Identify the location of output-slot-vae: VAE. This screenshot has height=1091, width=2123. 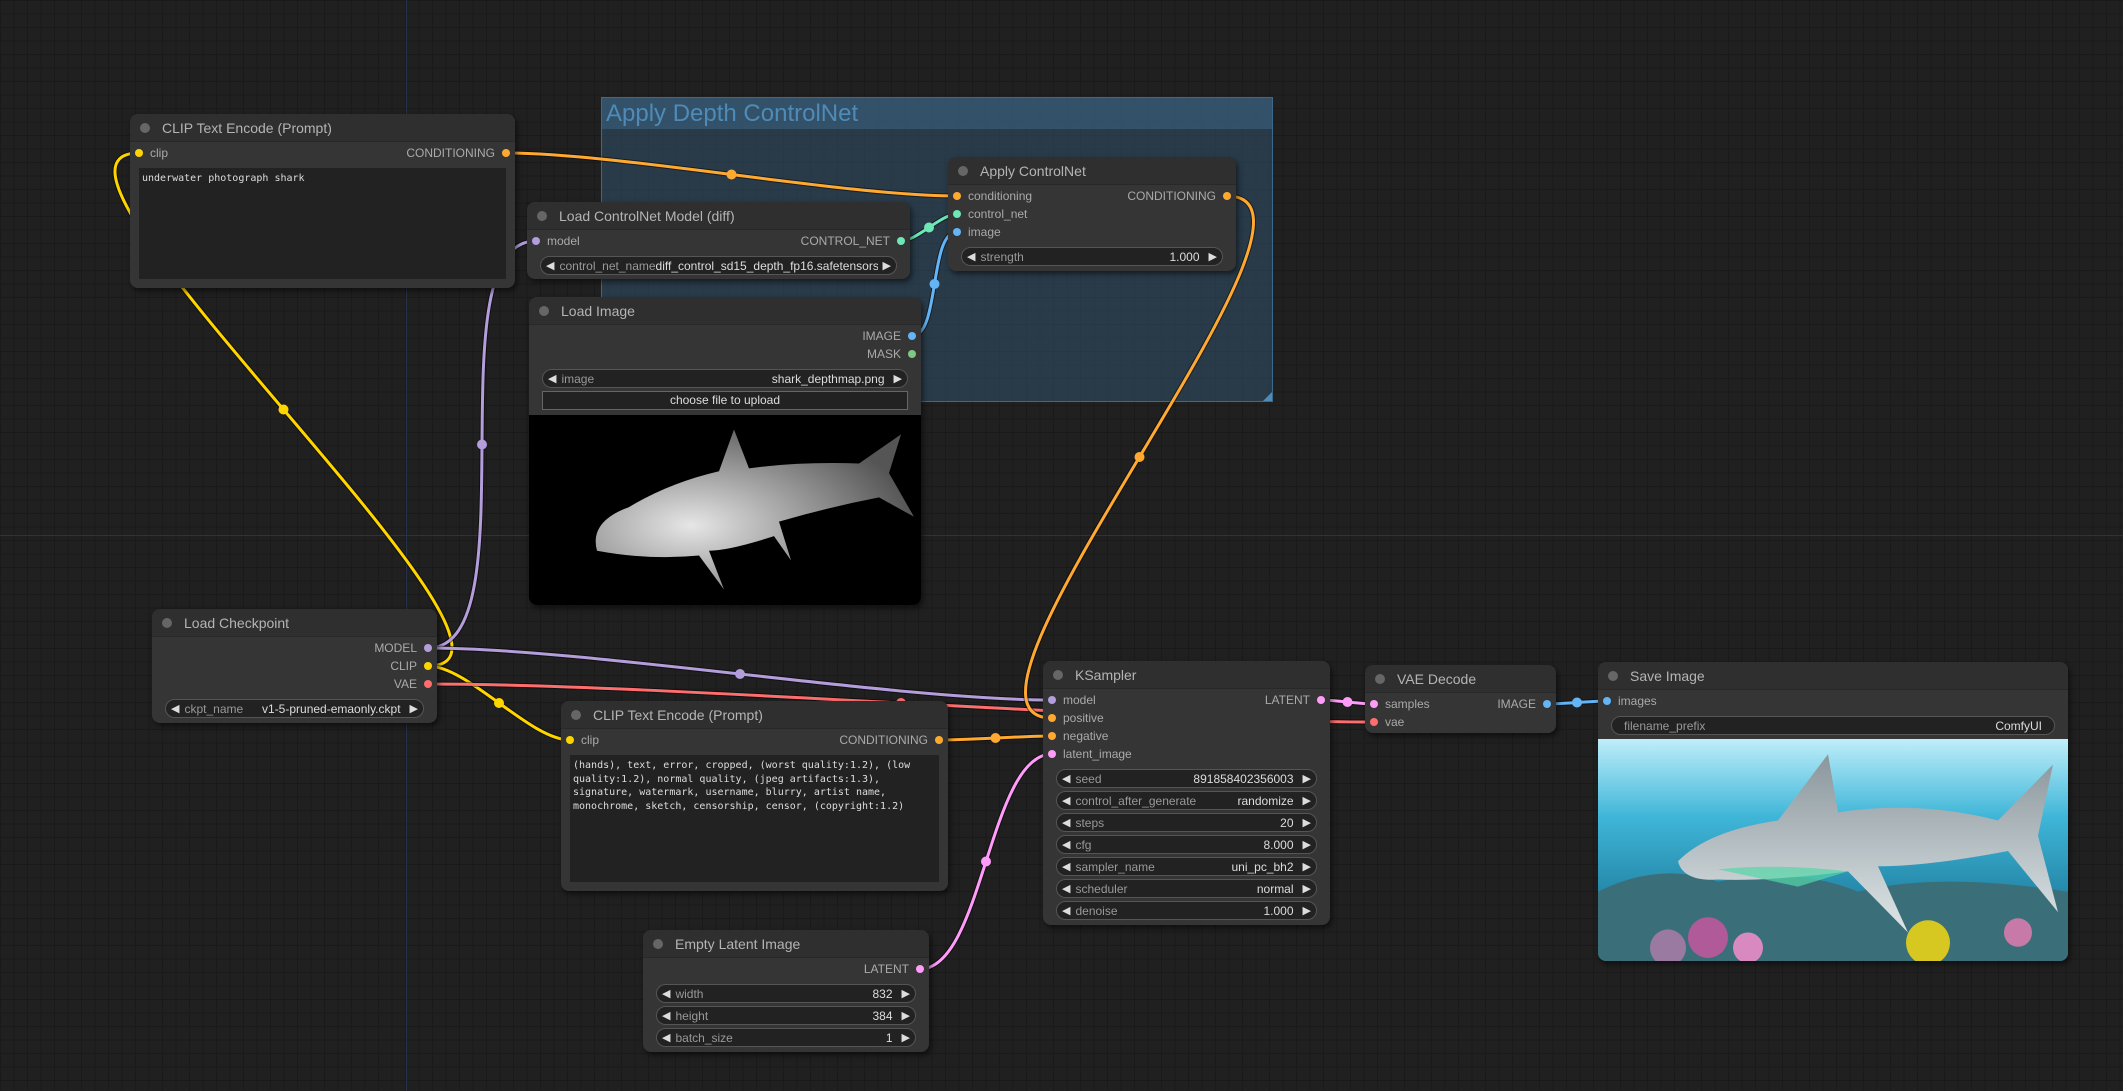
(413, 684).